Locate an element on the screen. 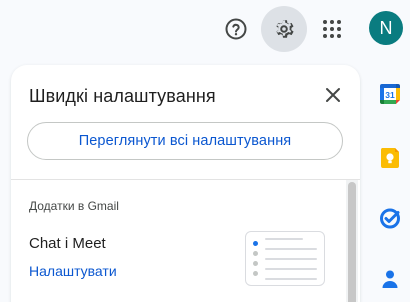 This screenshot has width=410, height=302. side-app-tasks is located at coordinates (390, 218).